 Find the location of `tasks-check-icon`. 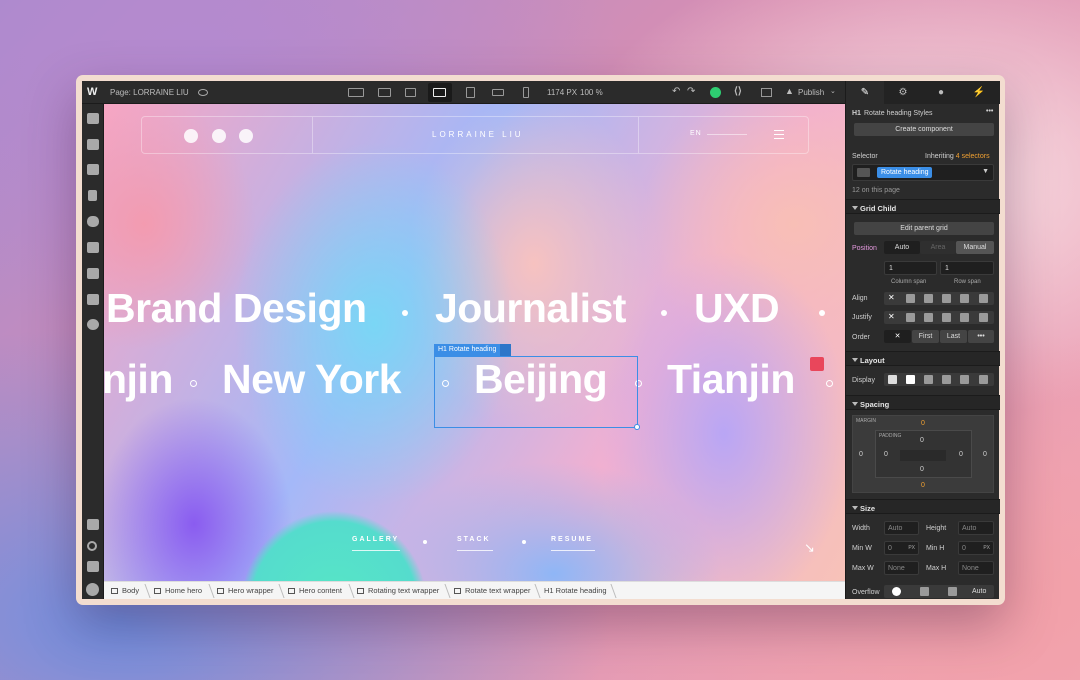

tasks-check-icon is located at coordinates (93, 524).